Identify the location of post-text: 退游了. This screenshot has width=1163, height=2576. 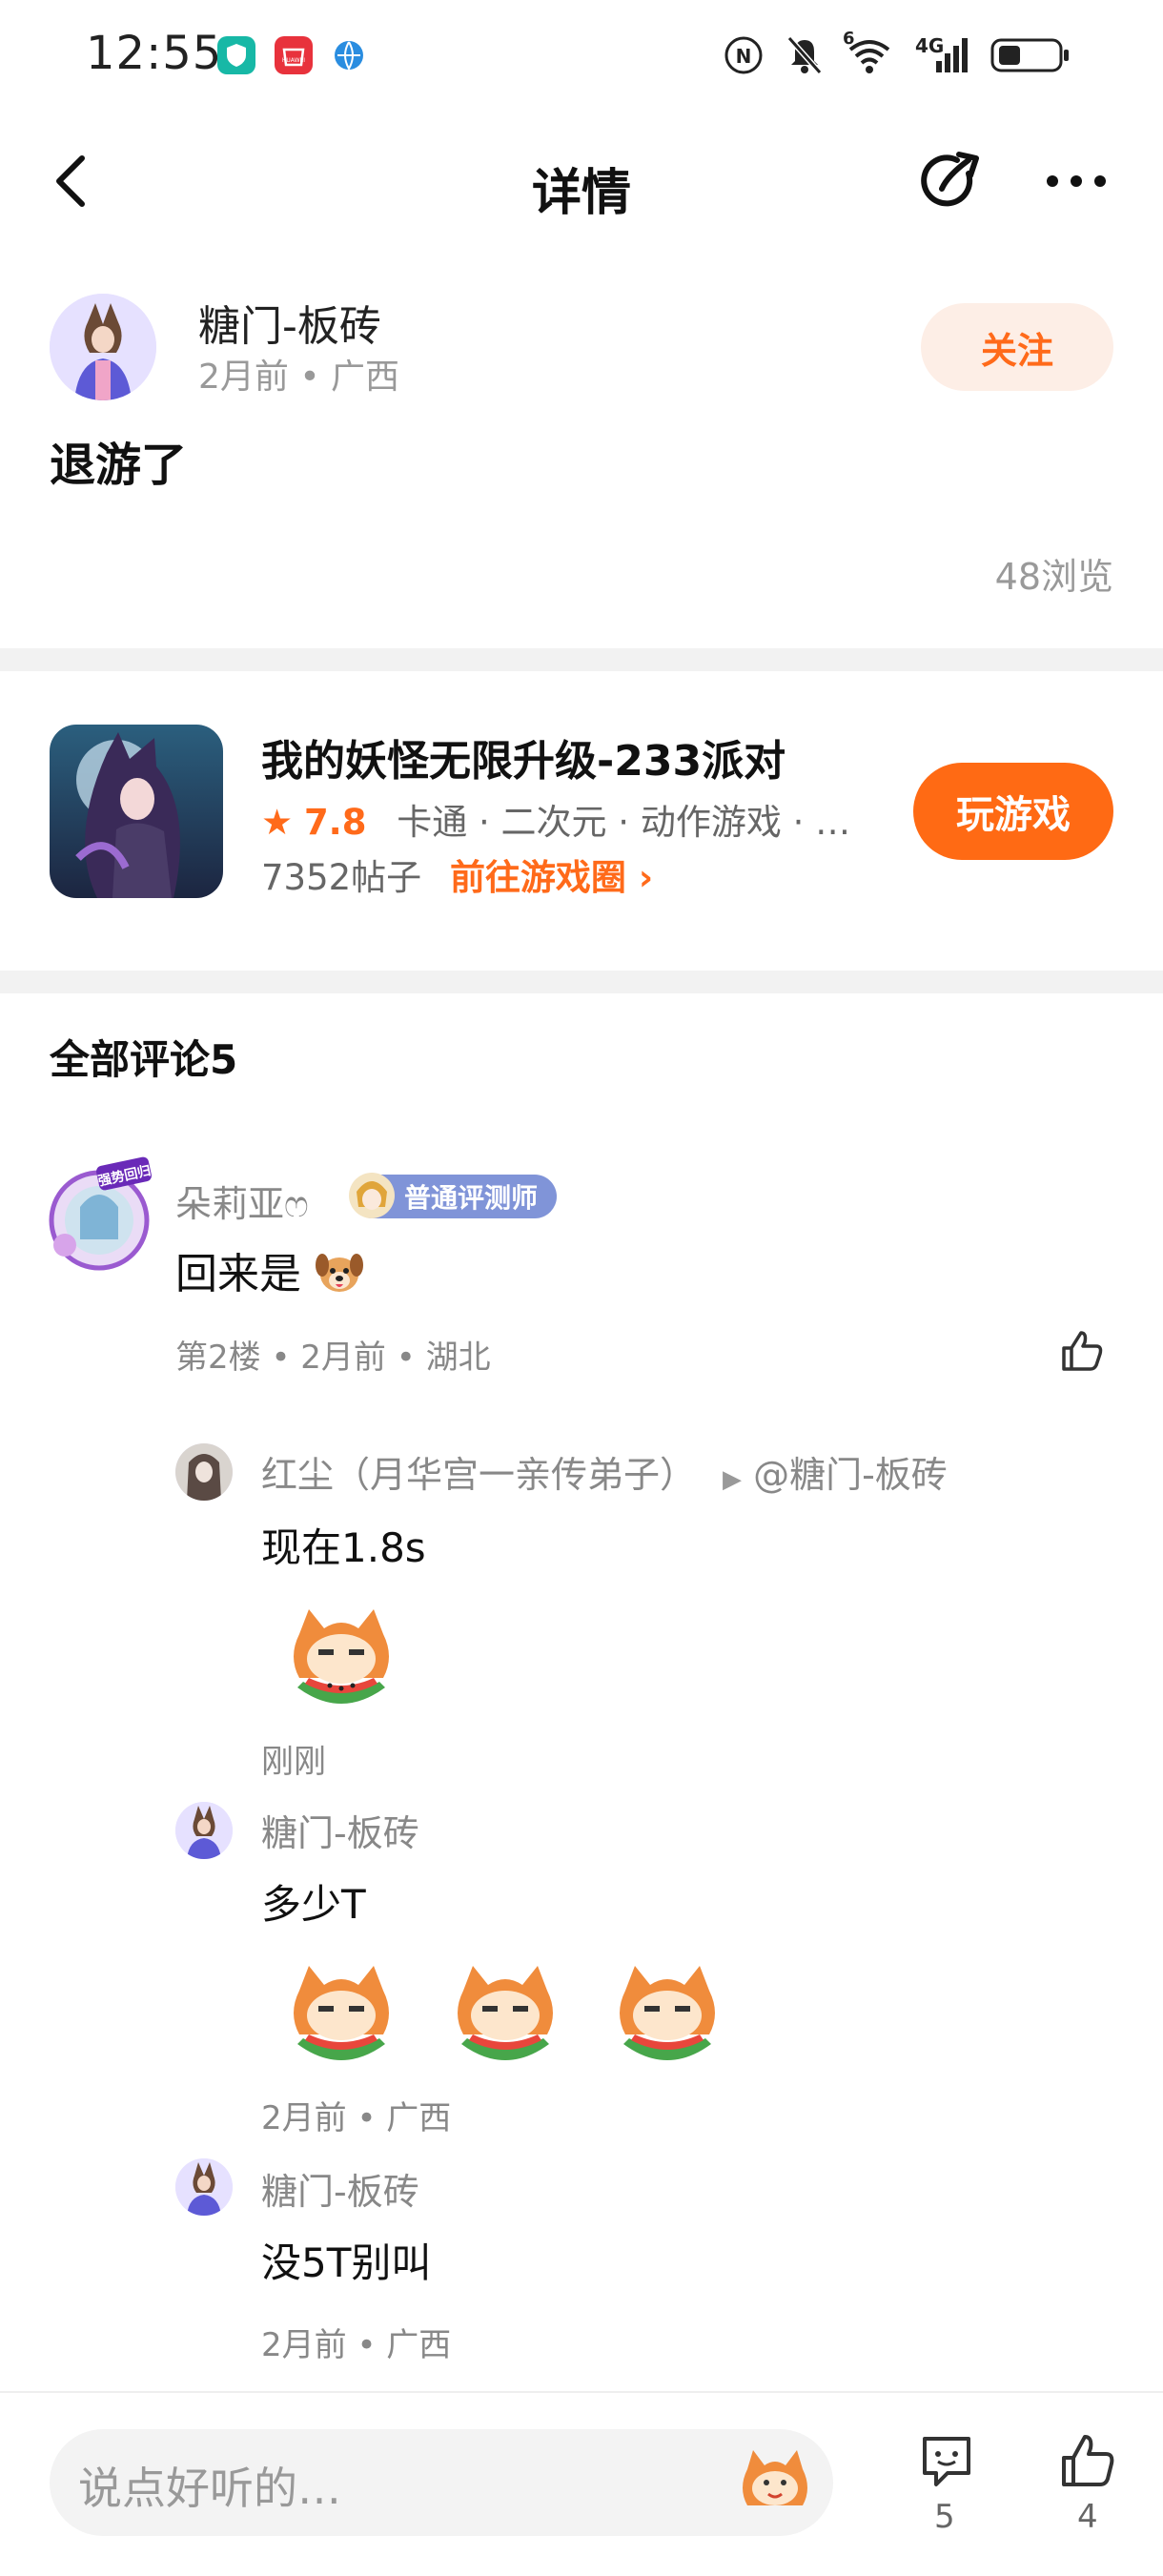
(119, 466).